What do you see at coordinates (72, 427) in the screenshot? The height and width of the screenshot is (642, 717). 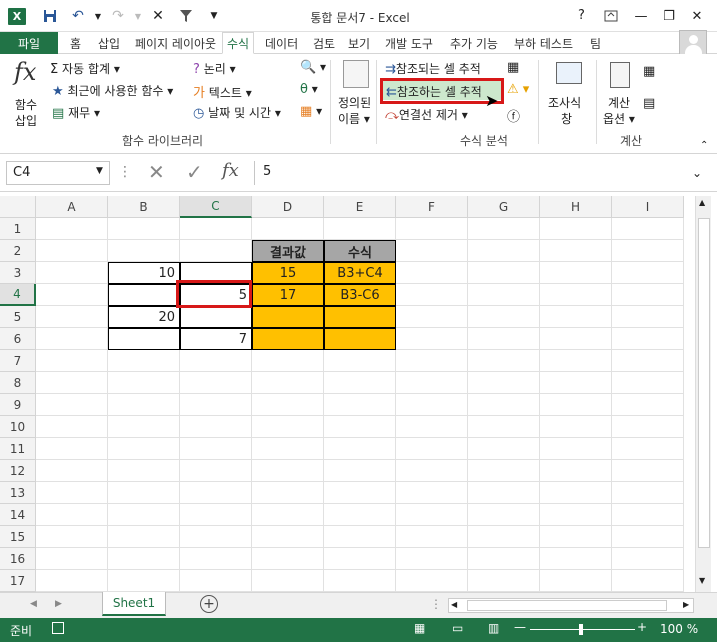 I see `cell-a10` at bounding box center [72, 427].